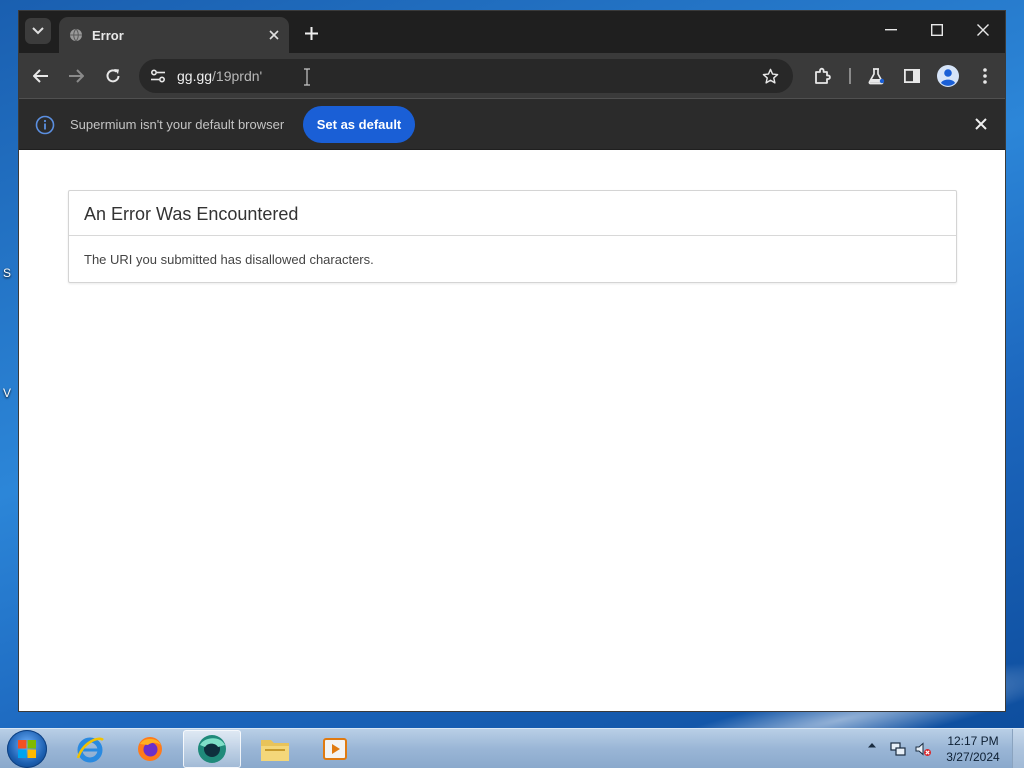 This screenshot has height=768, width=1024. I want to click on folder-icon, so click(275, 750).